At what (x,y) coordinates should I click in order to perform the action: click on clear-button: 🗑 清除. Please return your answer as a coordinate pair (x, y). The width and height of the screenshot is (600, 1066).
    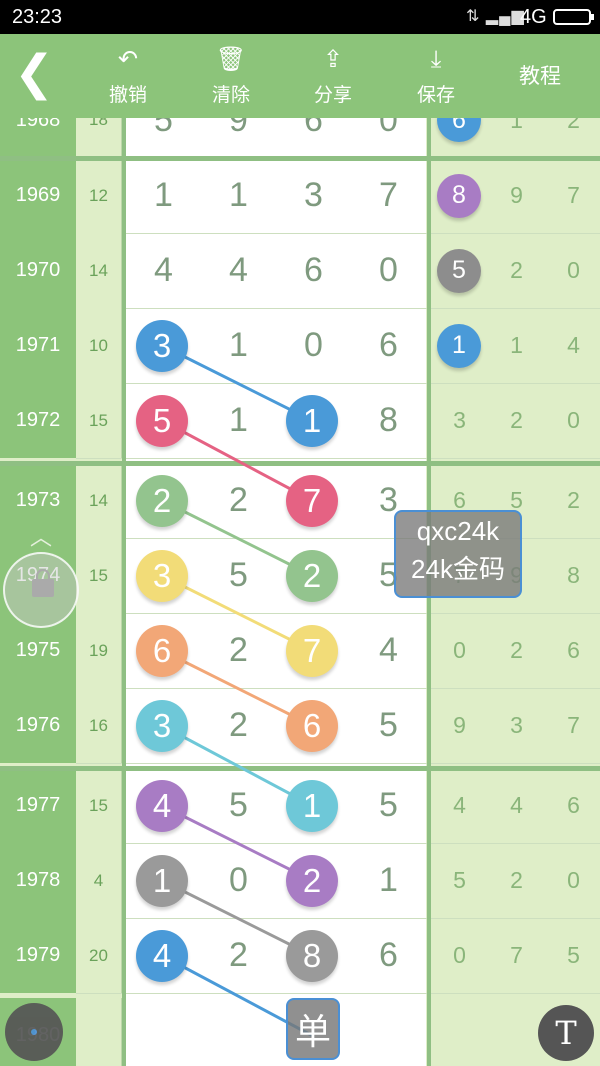
    Looking at the image, I should click on (231, 75).